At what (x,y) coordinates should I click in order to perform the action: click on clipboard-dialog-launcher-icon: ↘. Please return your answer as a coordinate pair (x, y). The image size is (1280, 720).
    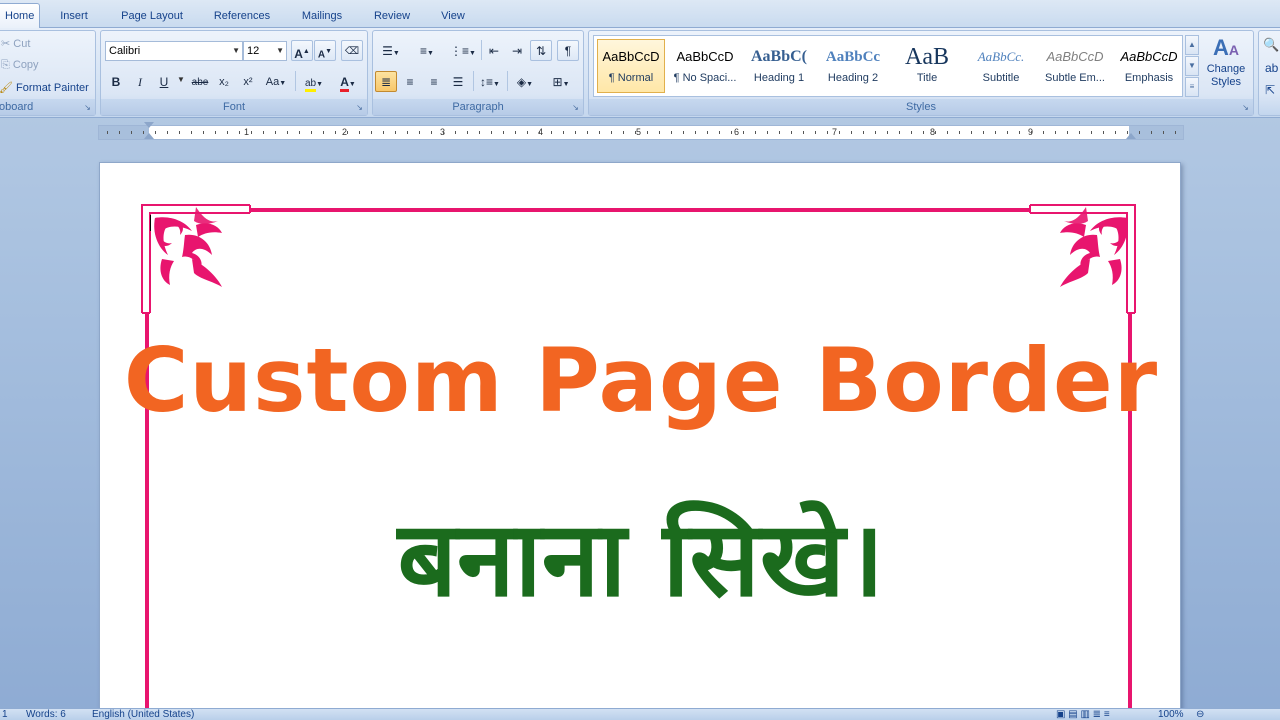
    Looking at the image, I should click on (87, 107).